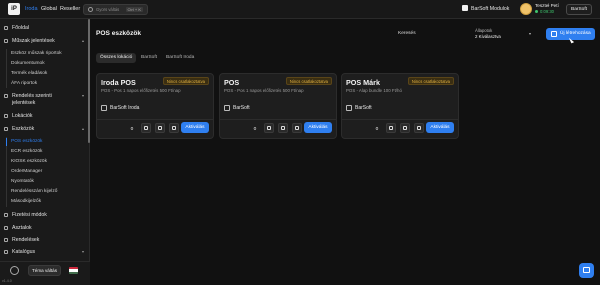  I want to click on sidebar-subitem-kiosk: KIOSK eszközök, so click(29, 161).